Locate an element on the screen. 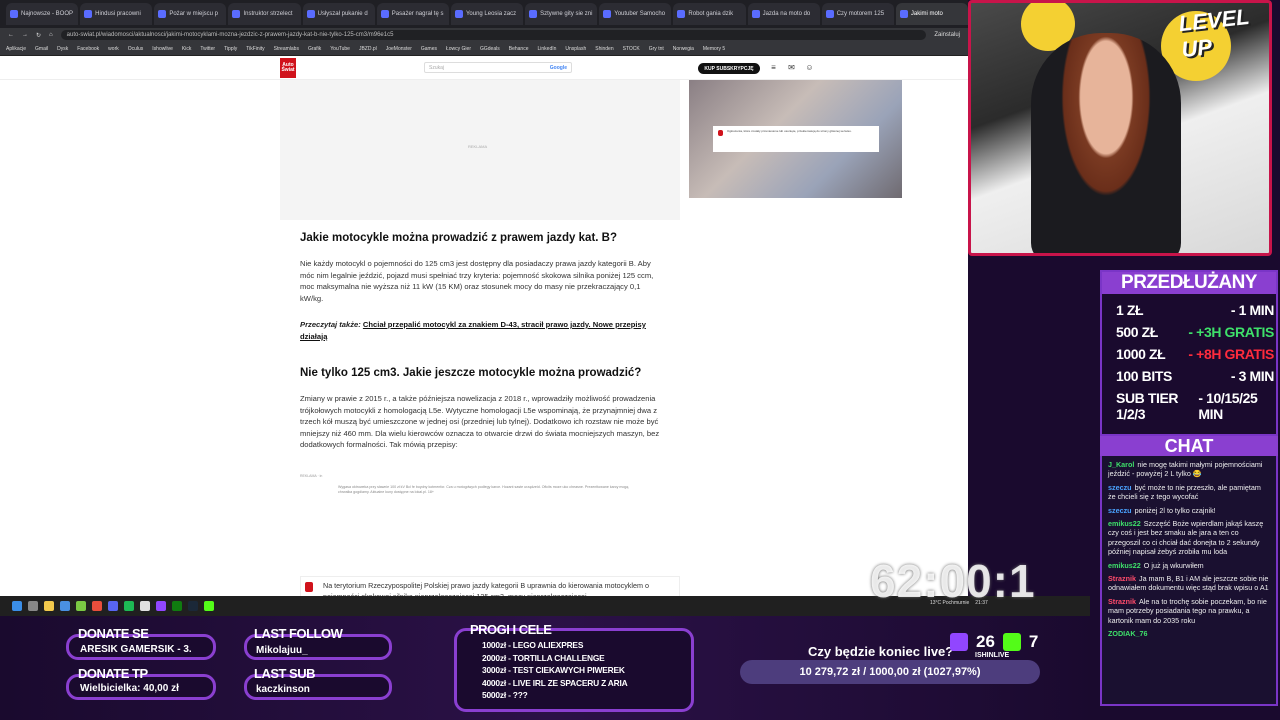 The width and height of the screenshot is (1280, 720). xbox-icon is located at coordinates (177, 606).